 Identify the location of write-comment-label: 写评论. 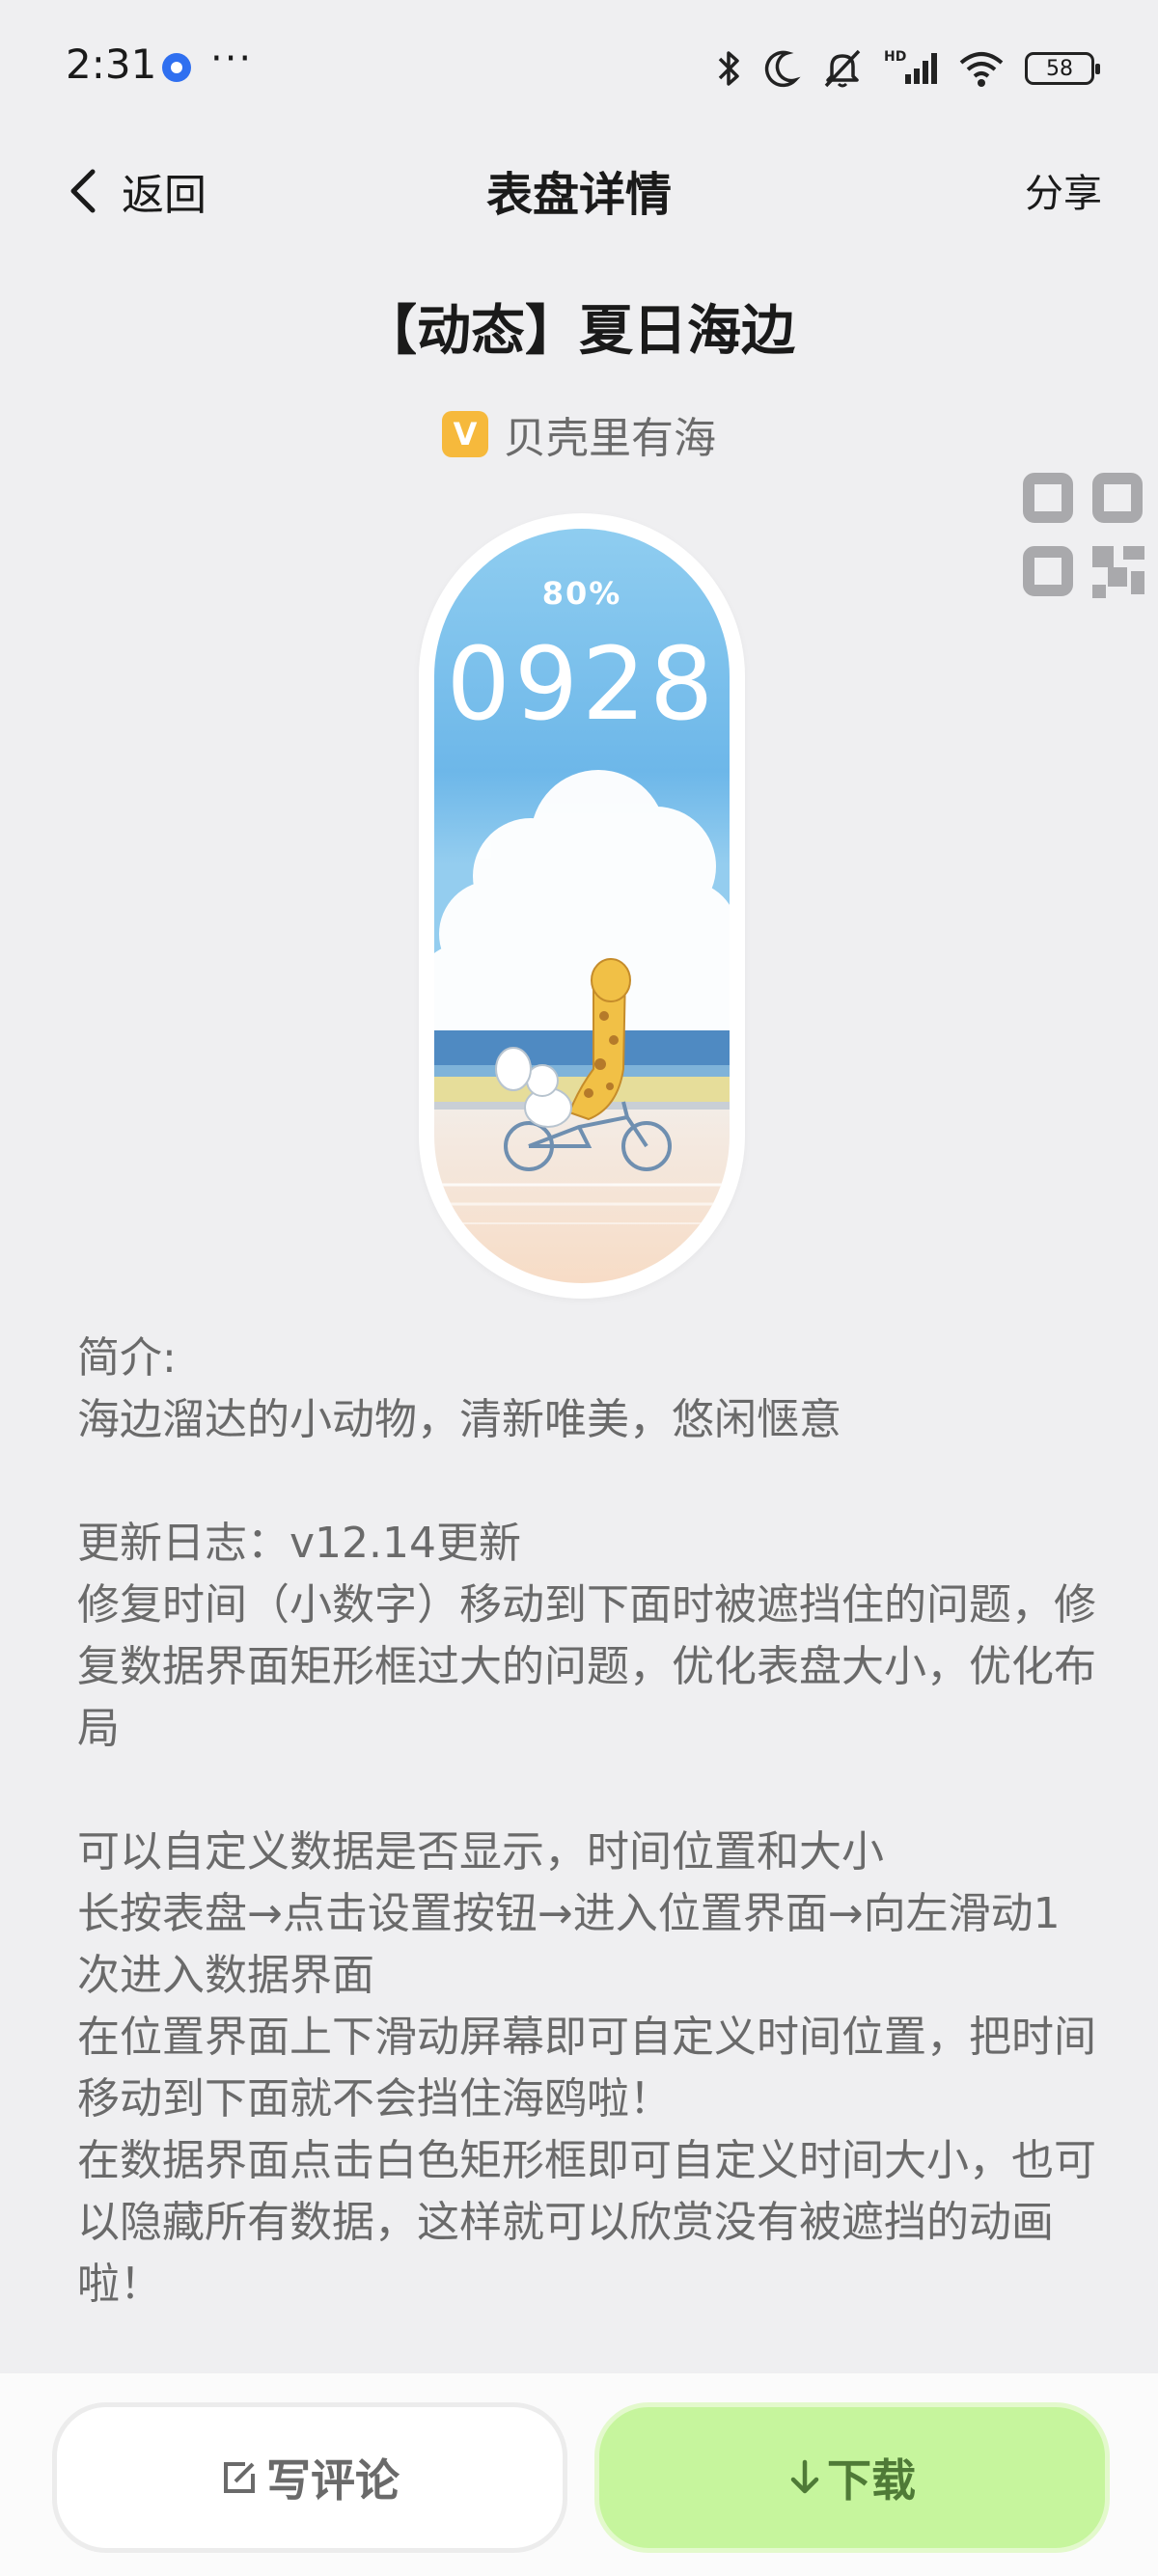
(333, 2480).